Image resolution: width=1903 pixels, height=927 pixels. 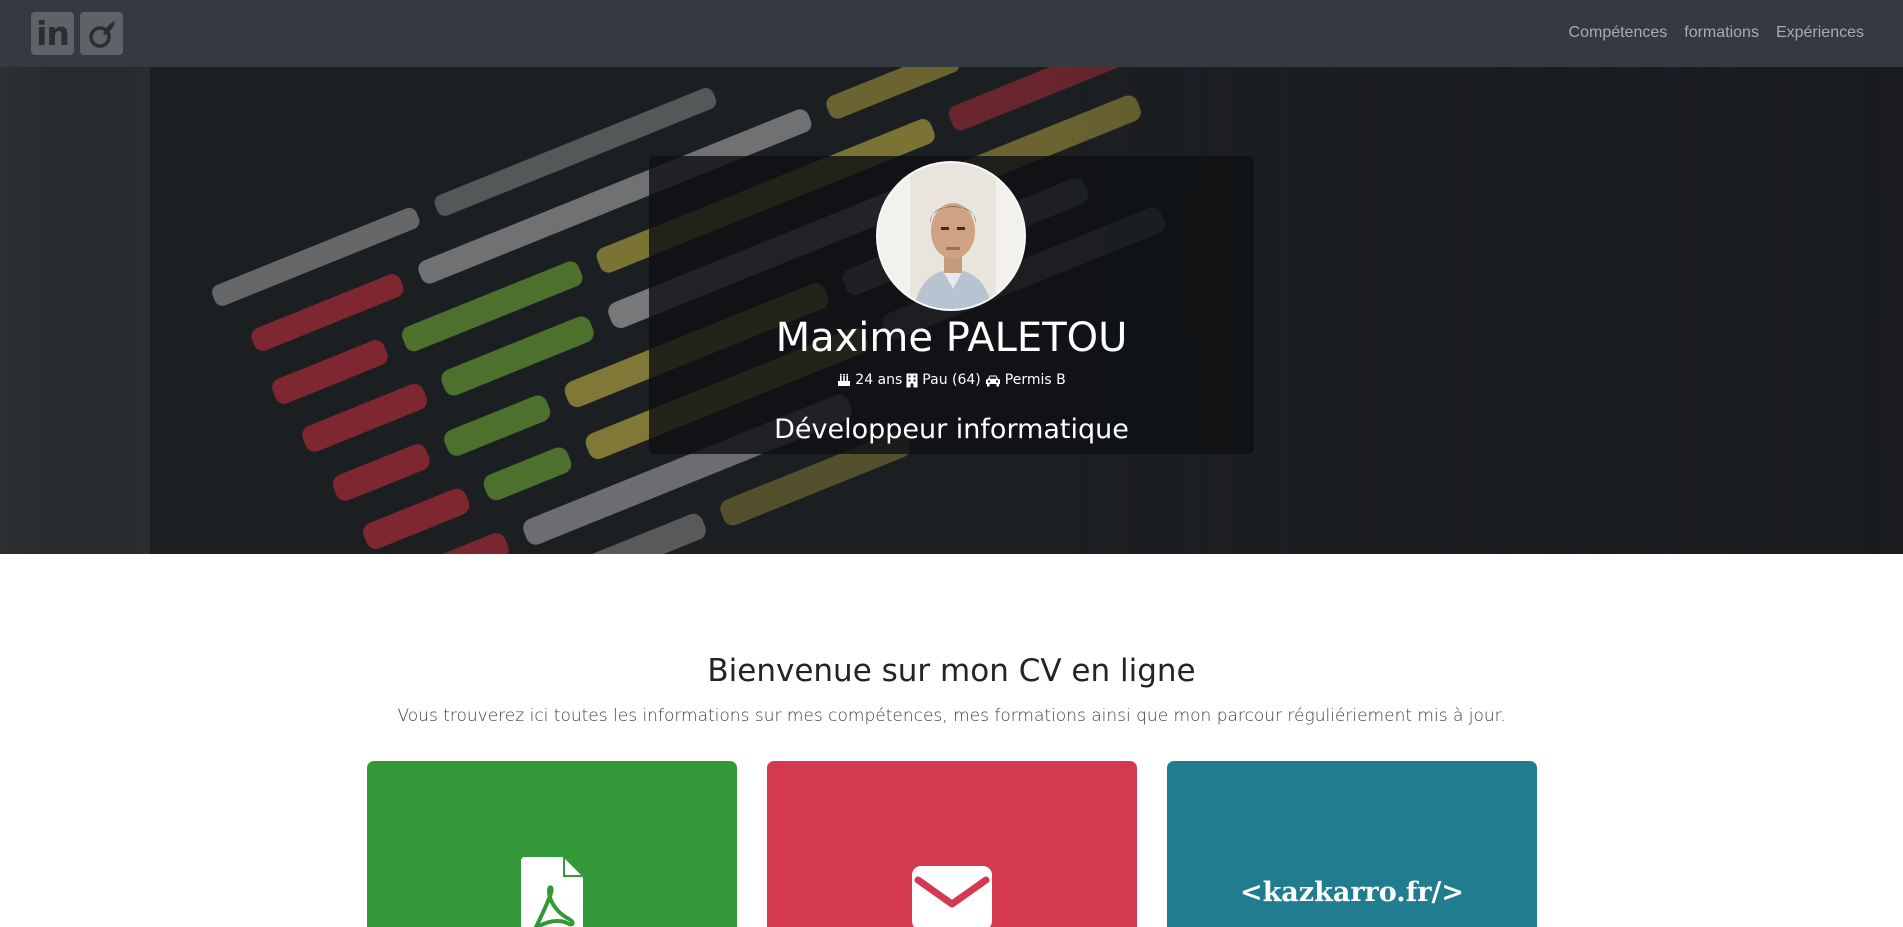 What do you see at coordinates (952, 844) in the screenshot?
I see `contact-email-card` at bounding box center [952, 844].